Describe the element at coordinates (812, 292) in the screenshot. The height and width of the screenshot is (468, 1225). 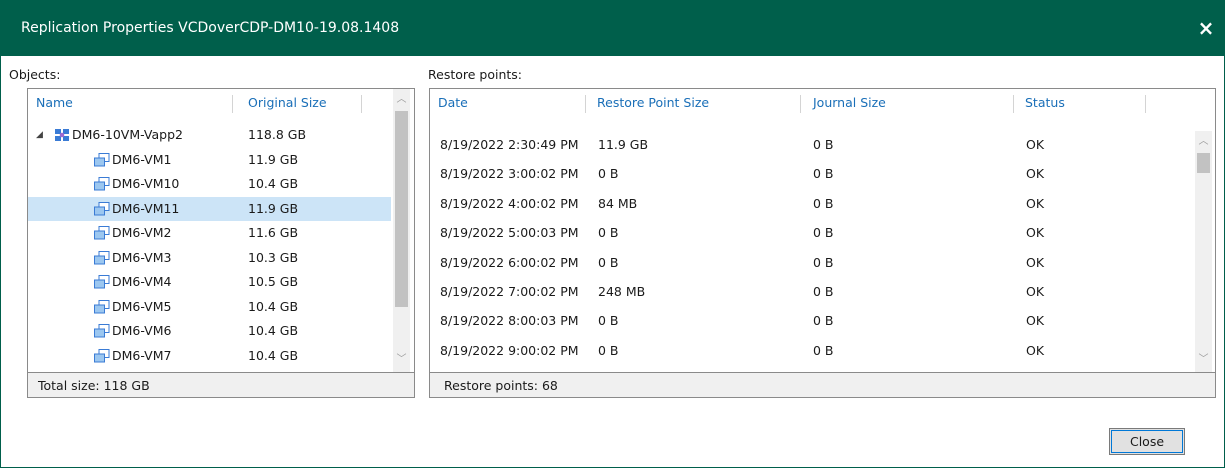
I see `restore-point-row: 8/19/2022 7:00:02 PM 248 MB 0 B OK` at that location.